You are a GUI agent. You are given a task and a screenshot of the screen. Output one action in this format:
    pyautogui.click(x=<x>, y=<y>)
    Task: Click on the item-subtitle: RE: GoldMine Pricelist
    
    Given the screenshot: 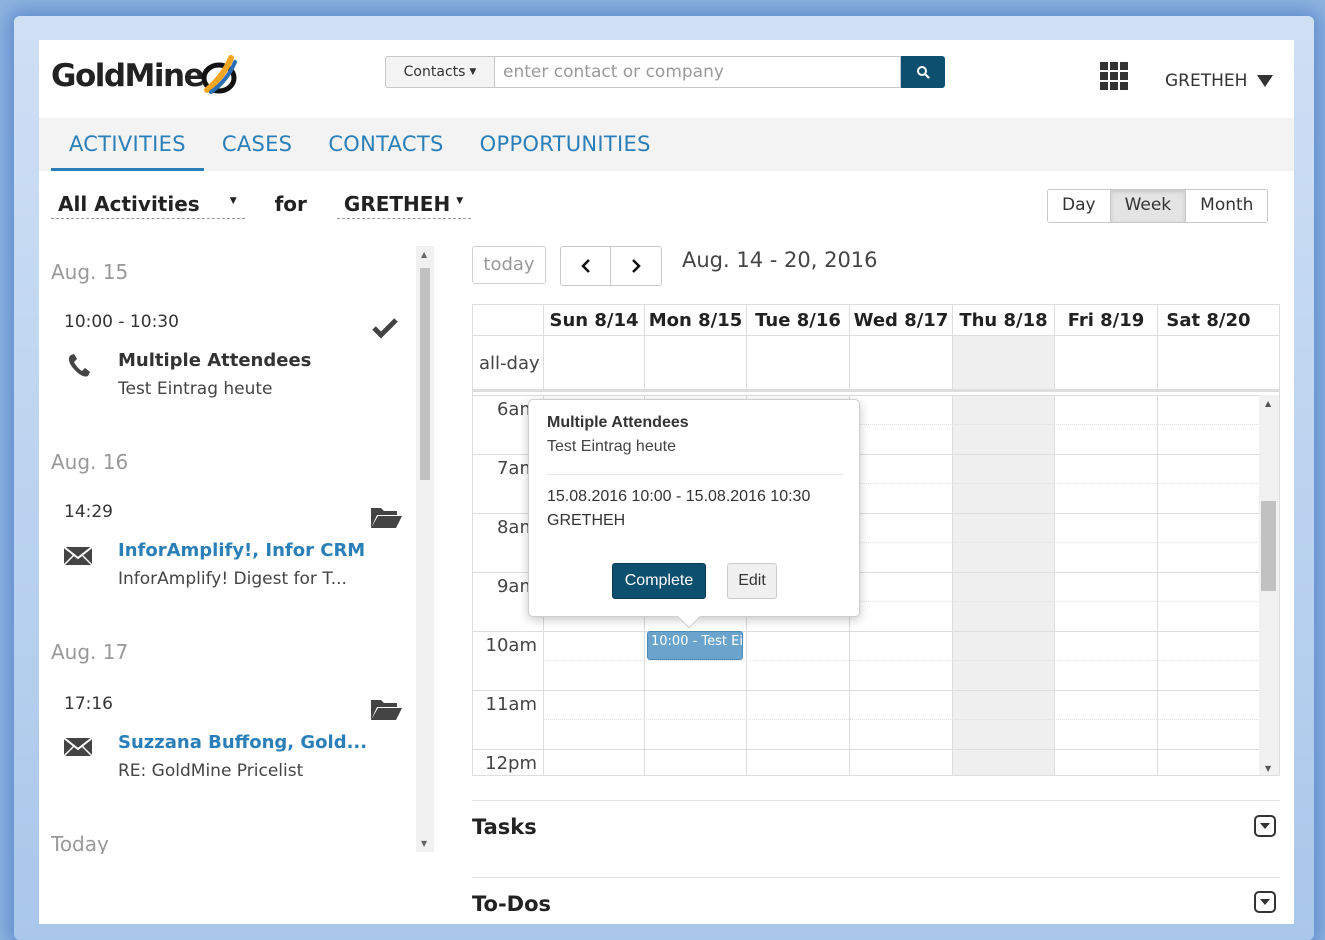 What is the action you would take?
    pyautogui.click(x=211, y=771)
    